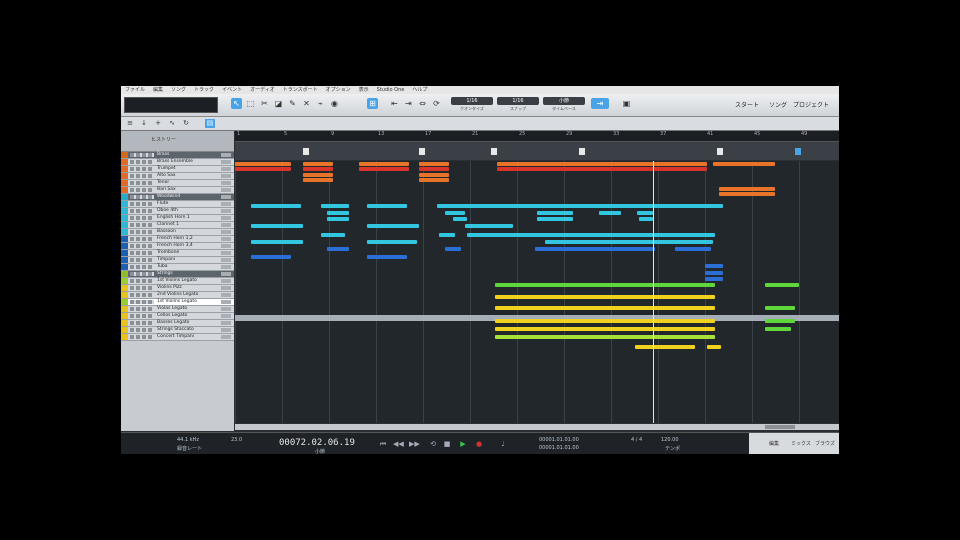  Describe the element at coordinates (177, 260) in the screenshot. I see `track-row: Timpani` at that location.